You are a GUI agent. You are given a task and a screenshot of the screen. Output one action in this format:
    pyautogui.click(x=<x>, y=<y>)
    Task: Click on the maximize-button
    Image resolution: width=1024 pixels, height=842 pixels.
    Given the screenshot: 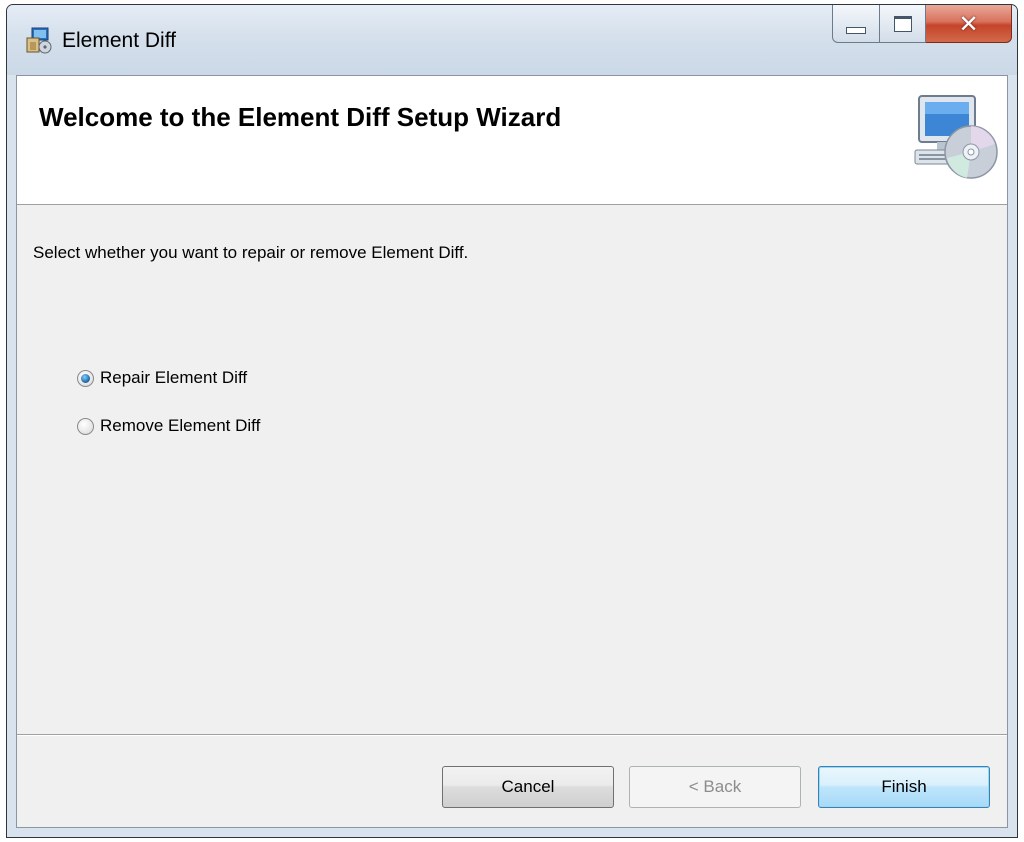 What is the action you would take?
    pyautogui.click(x=903, y=24)
    